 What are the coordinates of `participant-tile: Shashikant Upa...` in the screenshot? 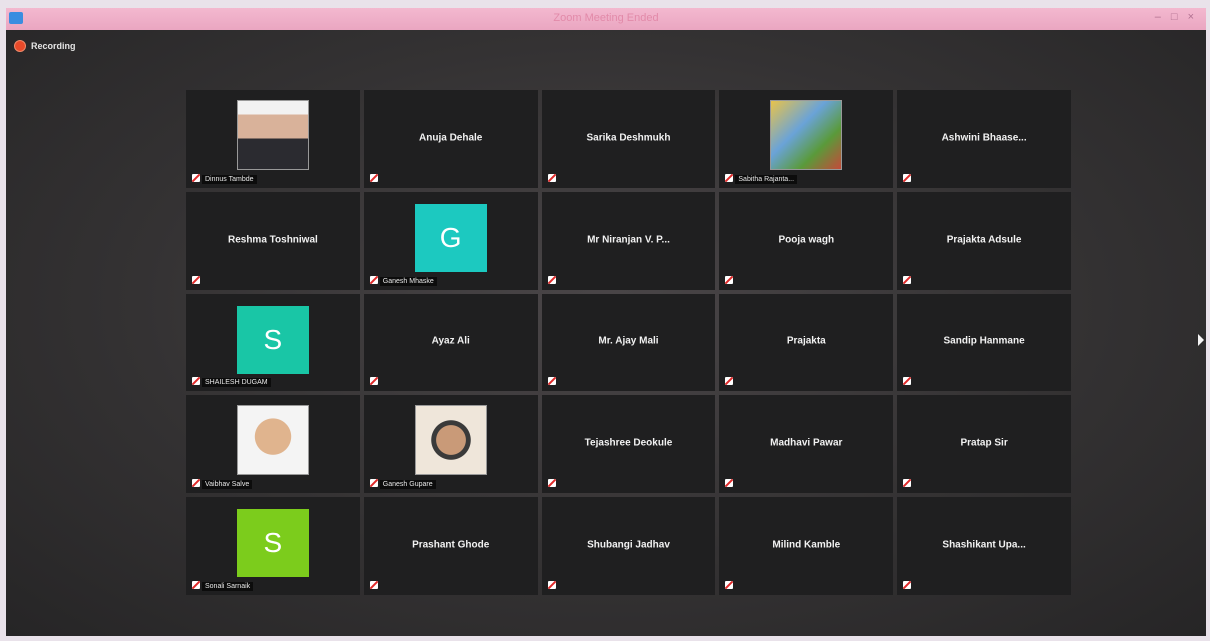 It's located at (984, 546).